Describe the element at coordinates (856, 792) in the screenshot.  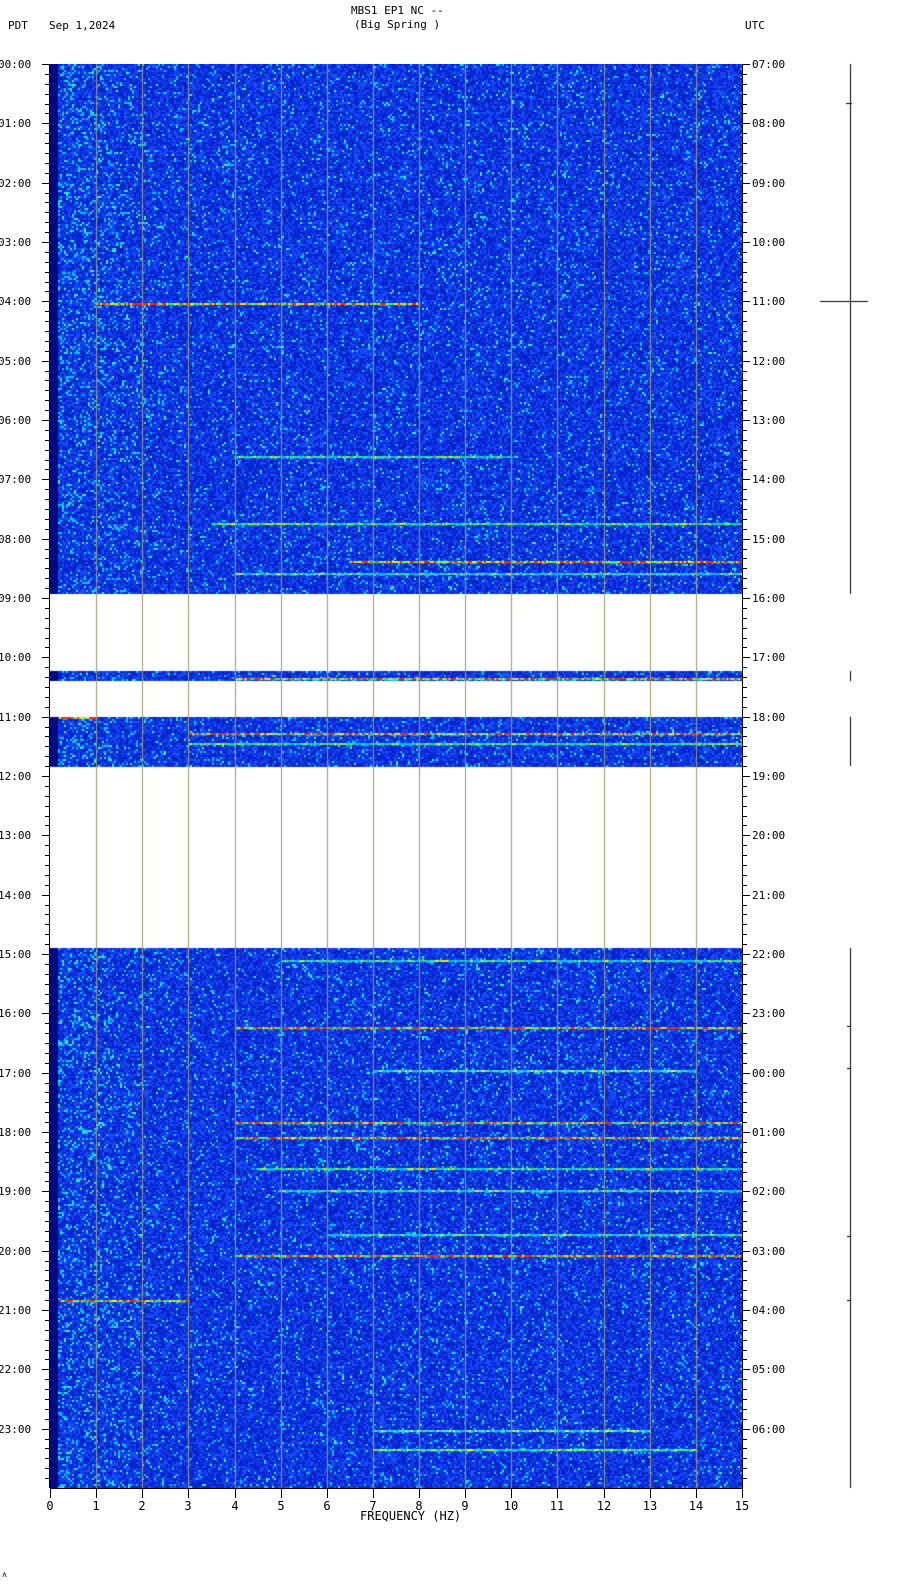
I see `seismogram-trace` at that location.